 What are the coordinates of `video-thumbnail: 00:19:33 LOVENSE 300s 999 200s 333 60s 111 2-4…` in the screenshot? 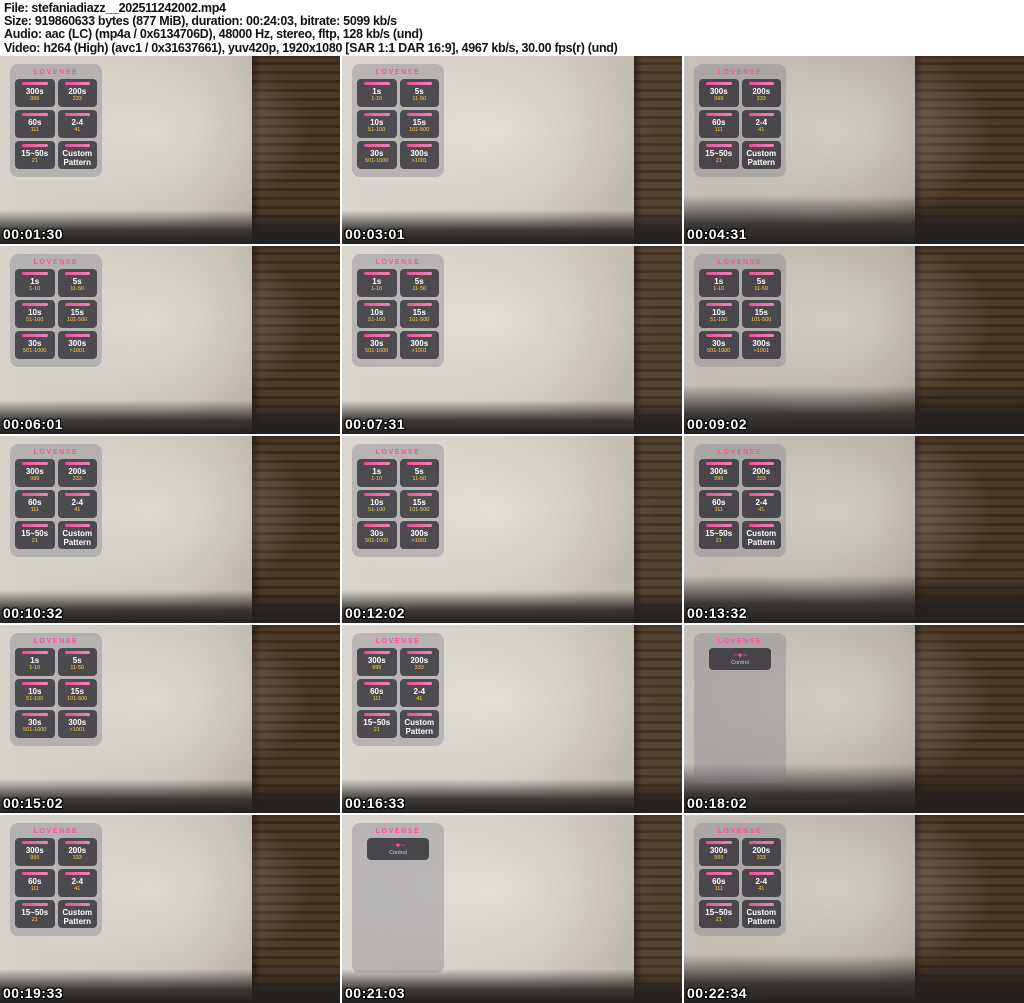 It's located at (170, 909).